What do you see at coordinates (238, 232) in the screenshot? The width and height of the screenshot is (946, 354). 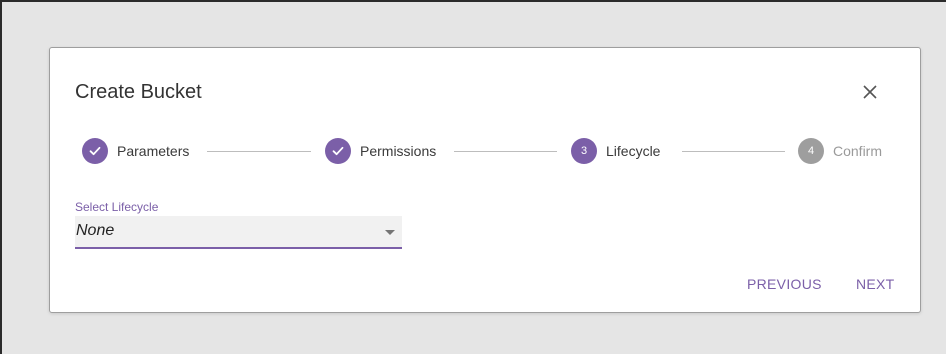 I see `lifecycle-select: None` at bounding box center [238, 232].